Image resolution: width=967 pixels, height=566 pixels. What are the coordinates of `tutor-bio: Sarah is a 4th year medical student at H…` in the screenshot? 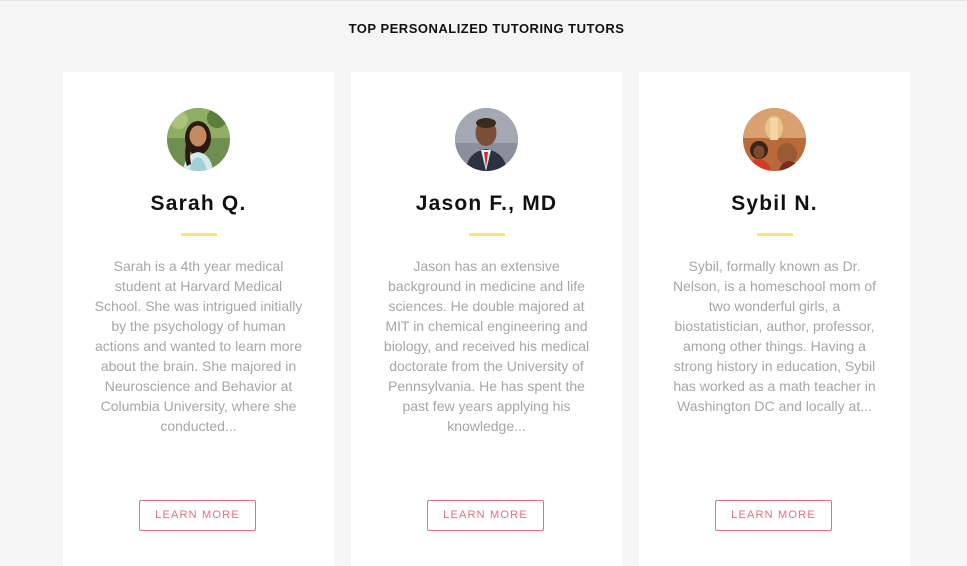 It's located at (198, 346).